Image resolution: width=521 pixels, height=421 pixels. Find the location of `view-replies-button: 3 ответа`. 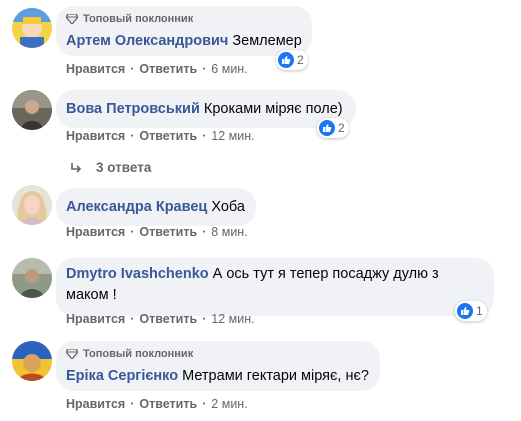

view-replies-button: 3 ответа is located at coordinates (110, 167).